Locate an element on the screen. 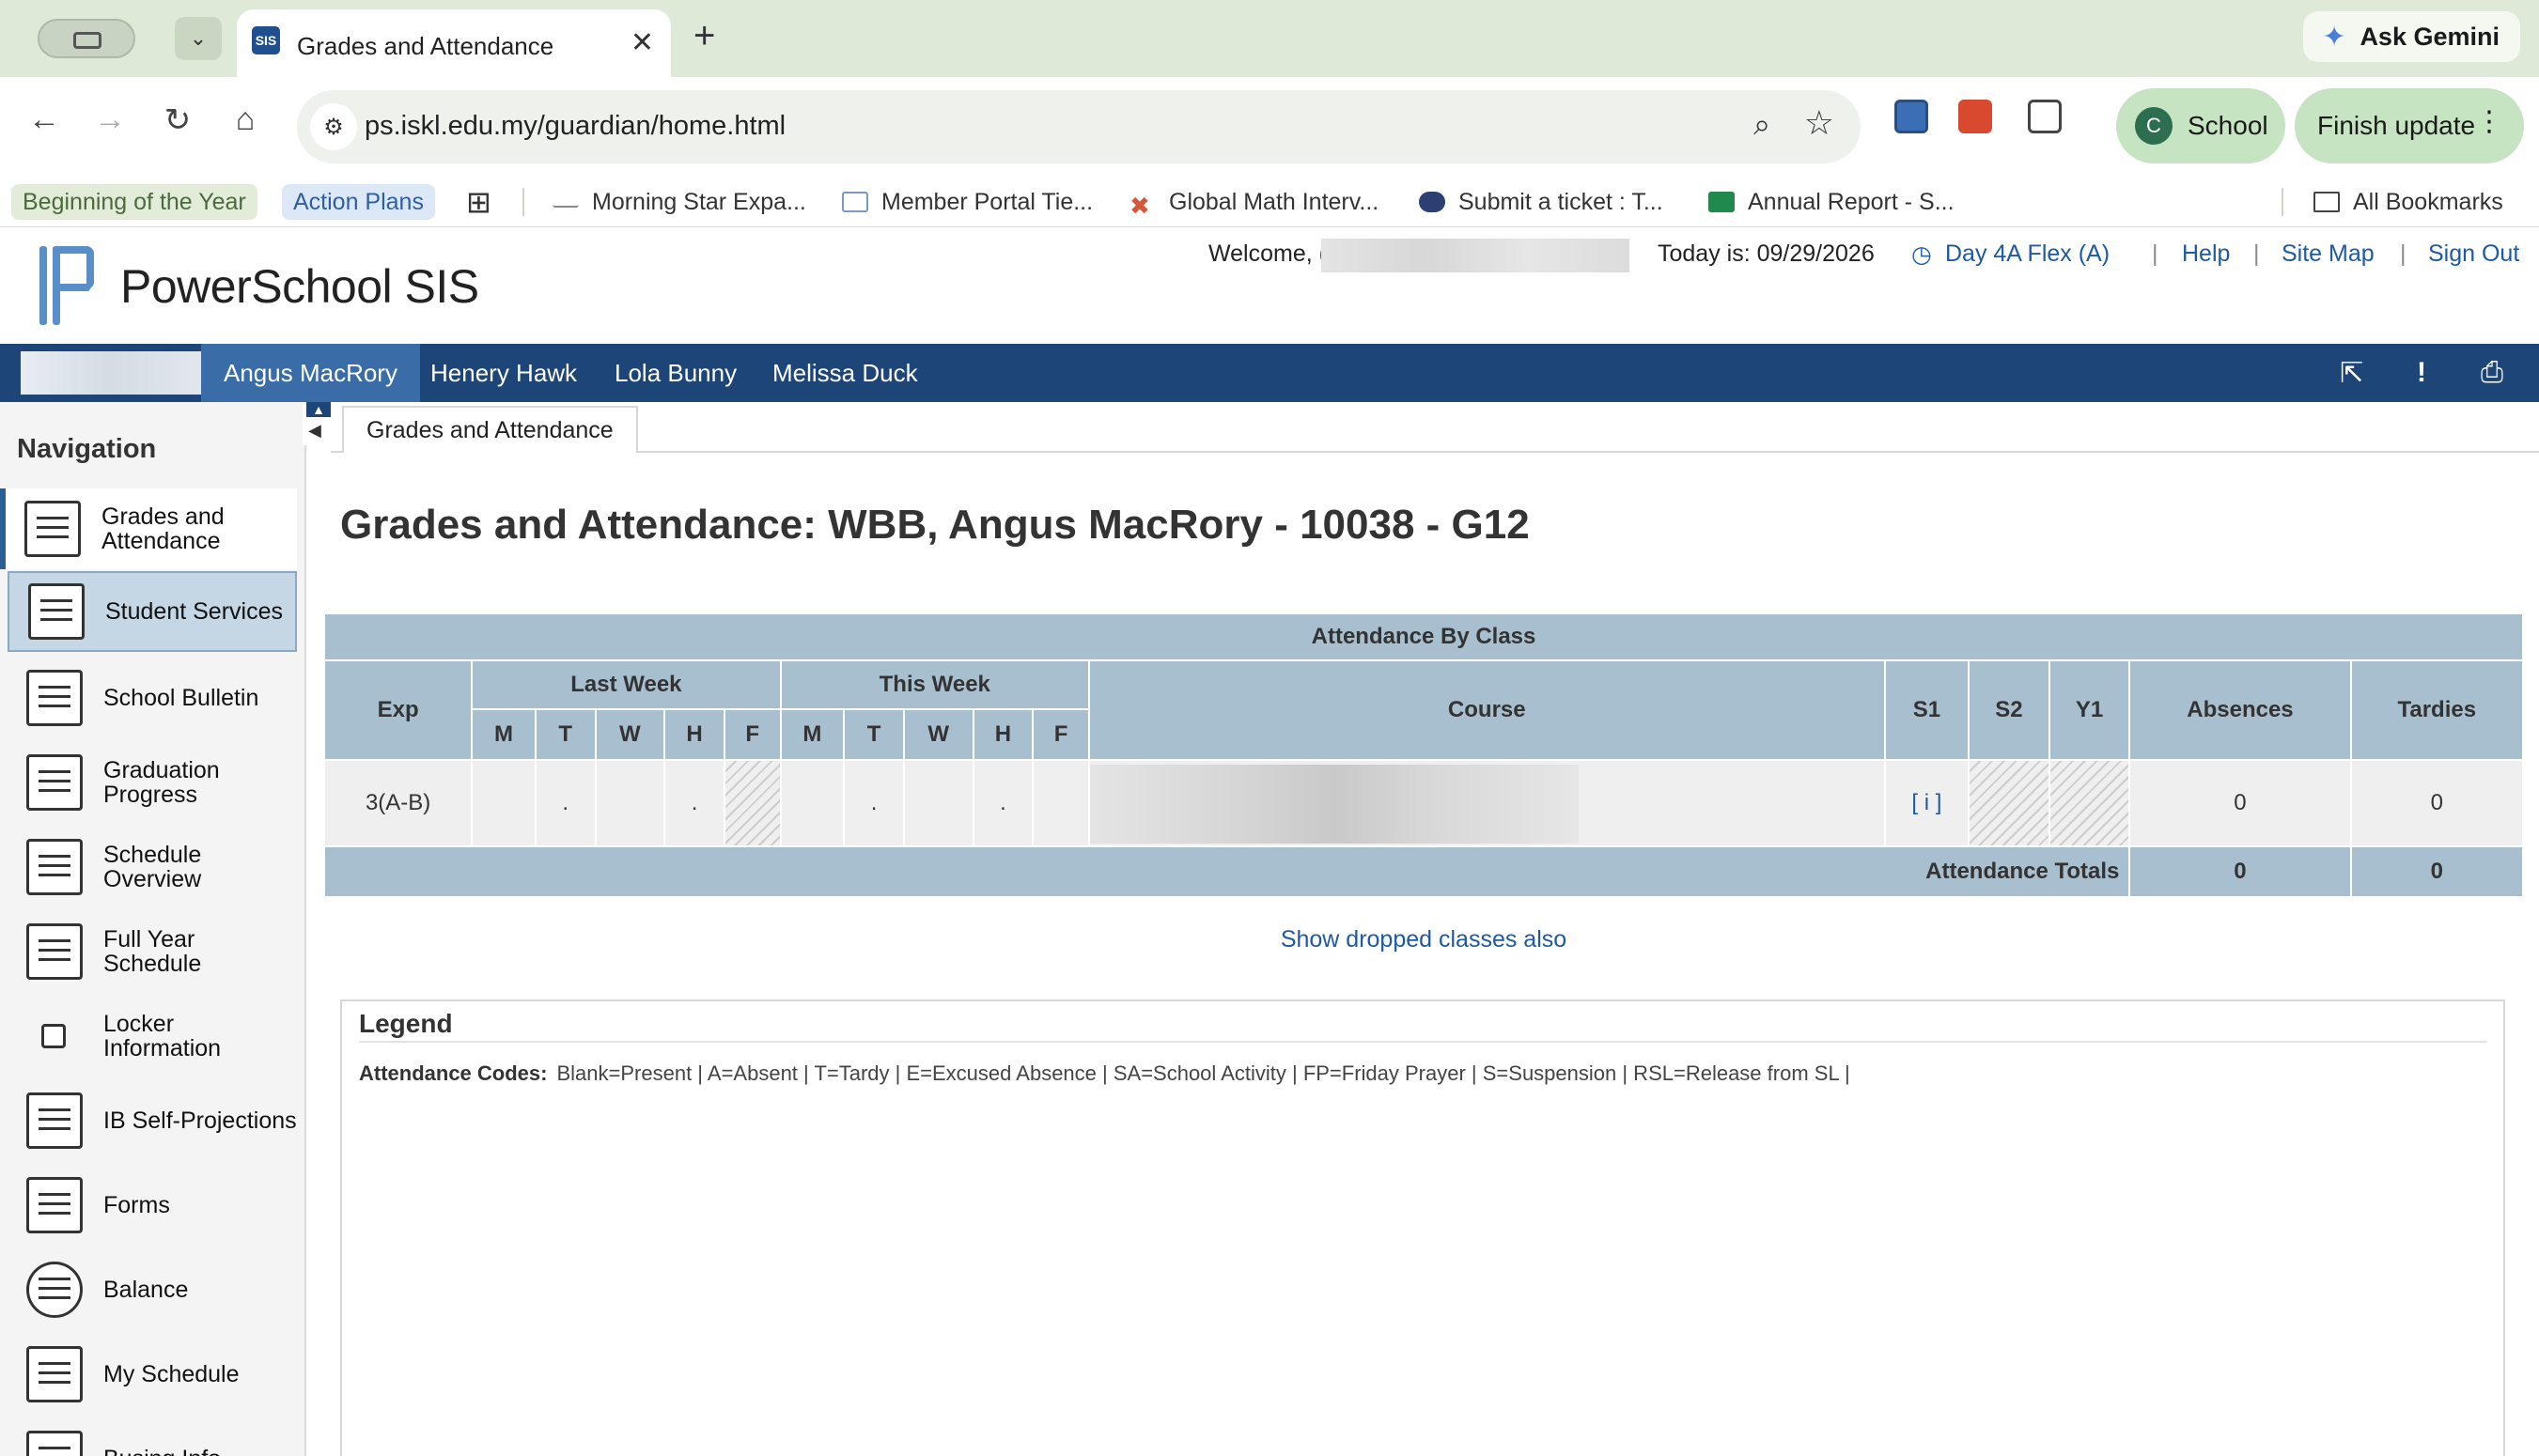 The height and width of the screenshot is (1456, 2539). table-caption: Attendance By Class is located at coordinates (1423, 636).